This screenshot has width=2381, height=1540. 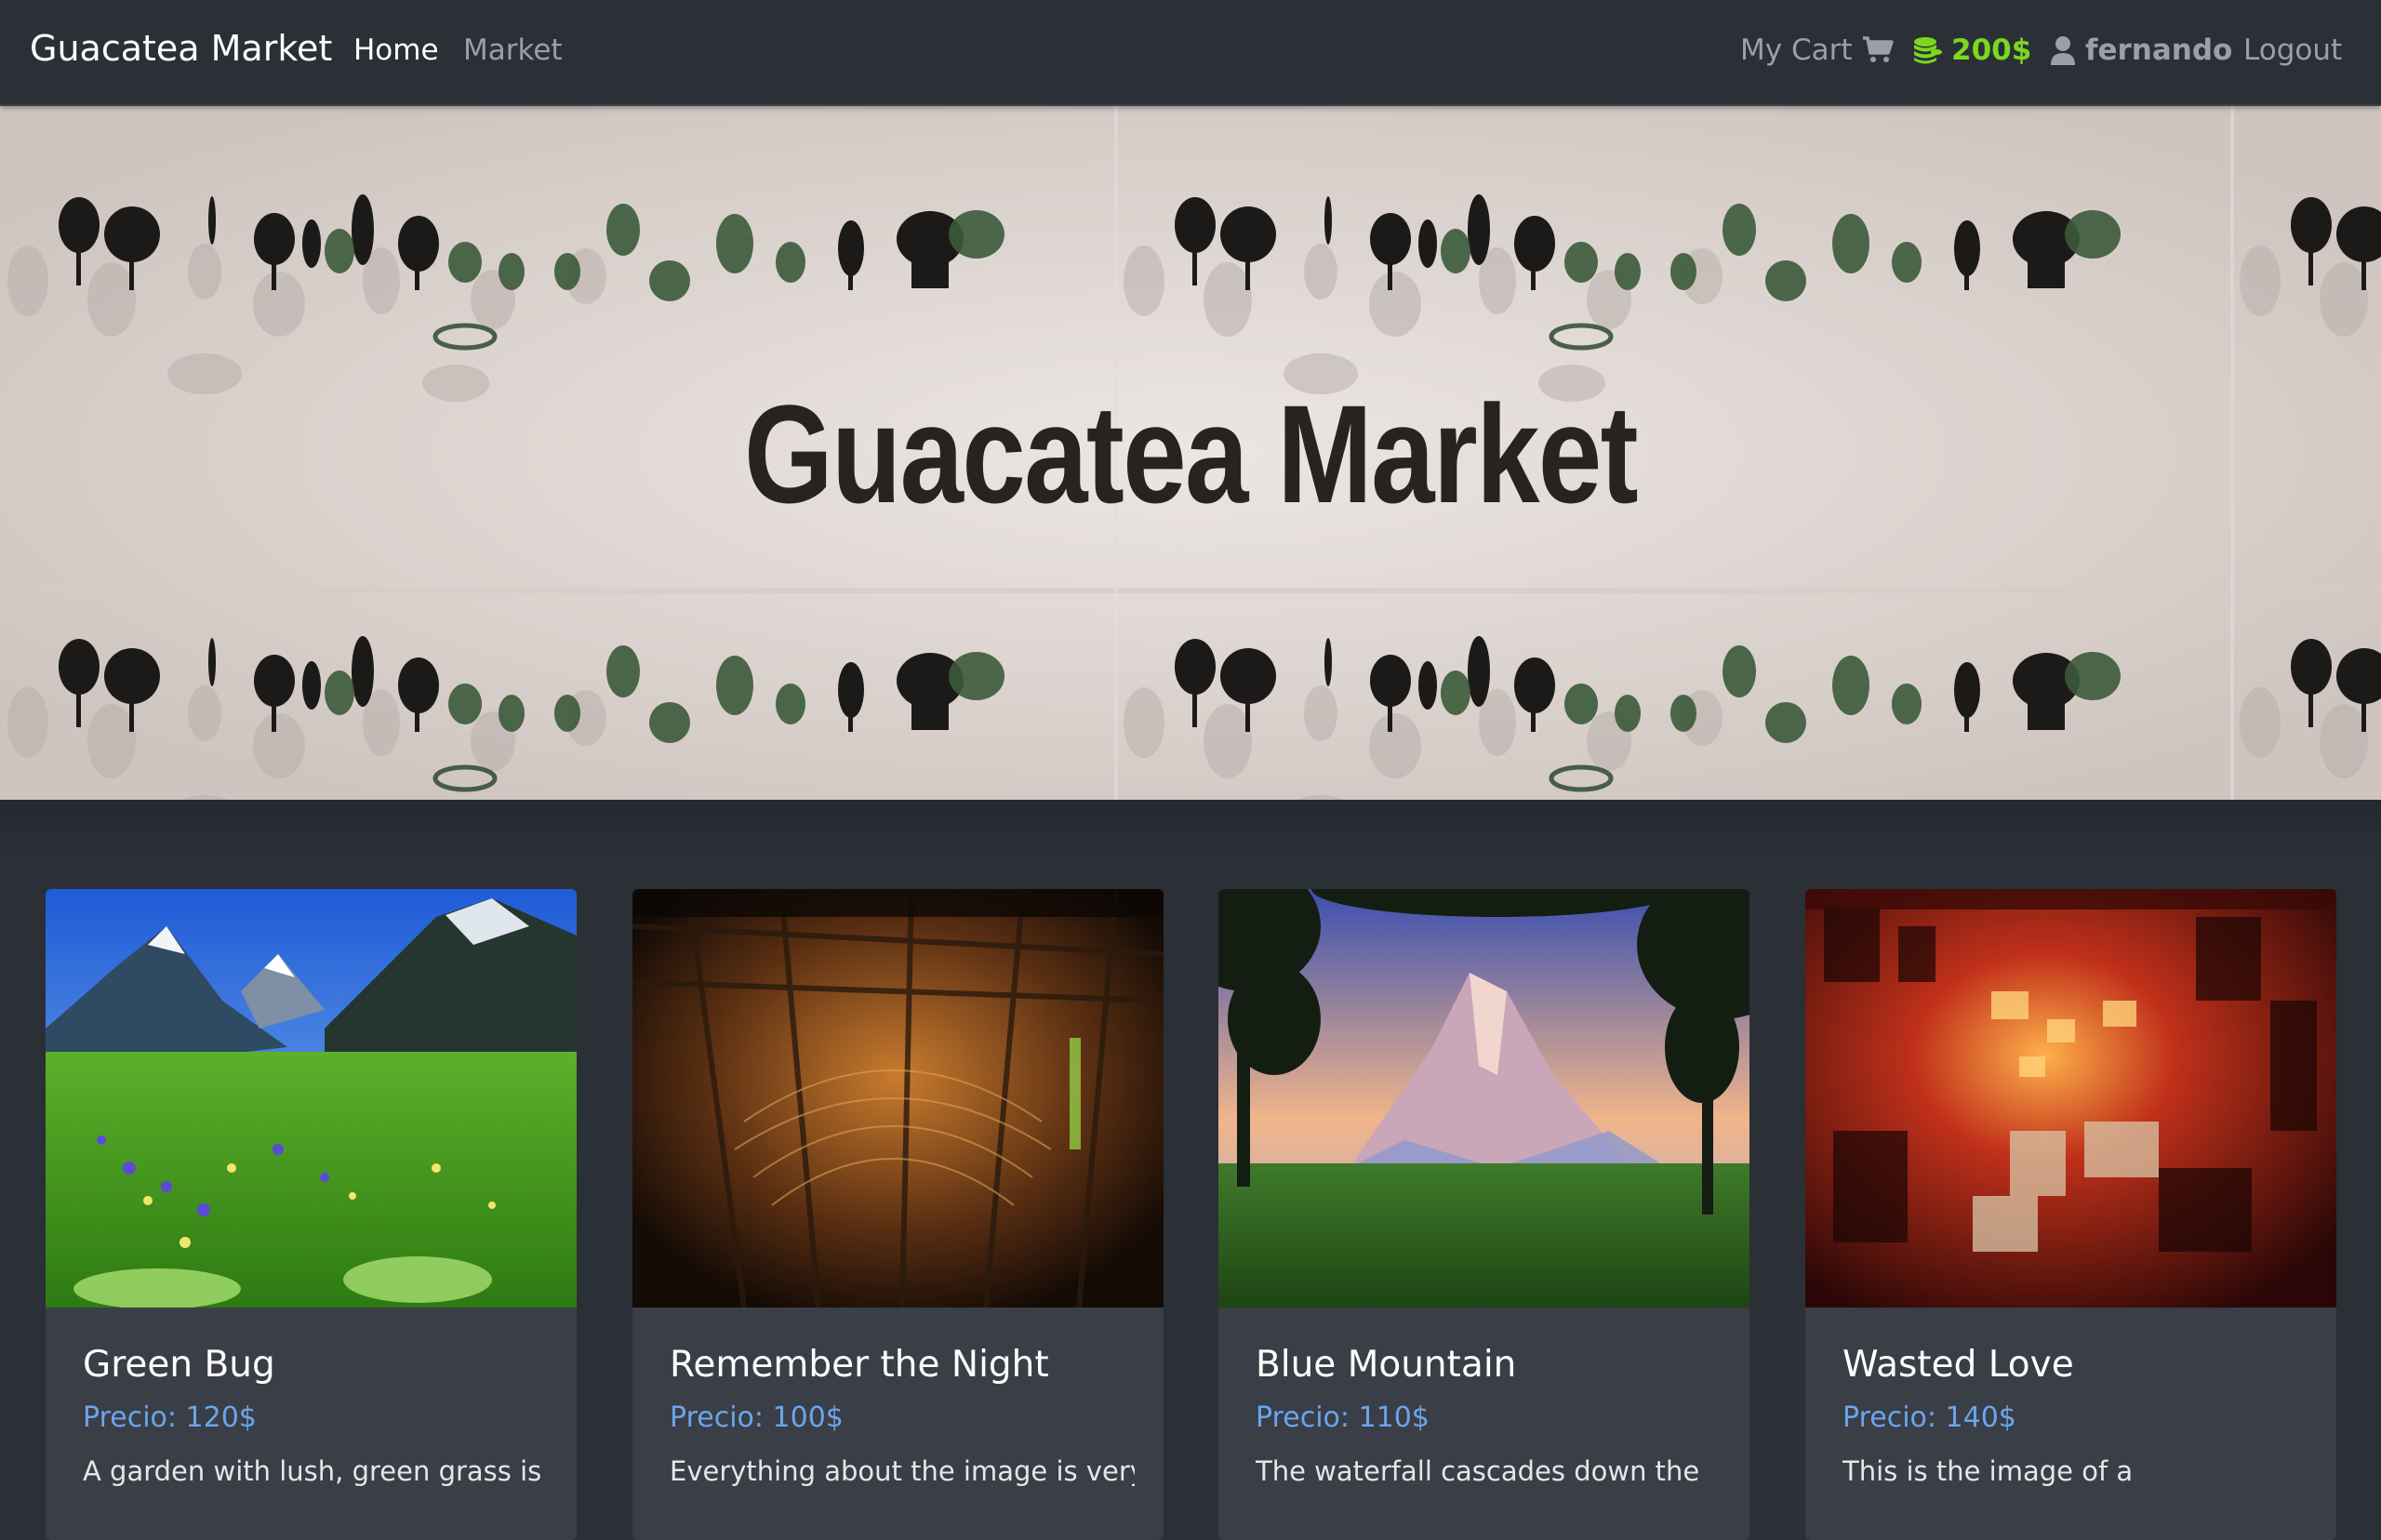 I want to click on hero-title: Guacatea Market, so click(x=1192, y=454).